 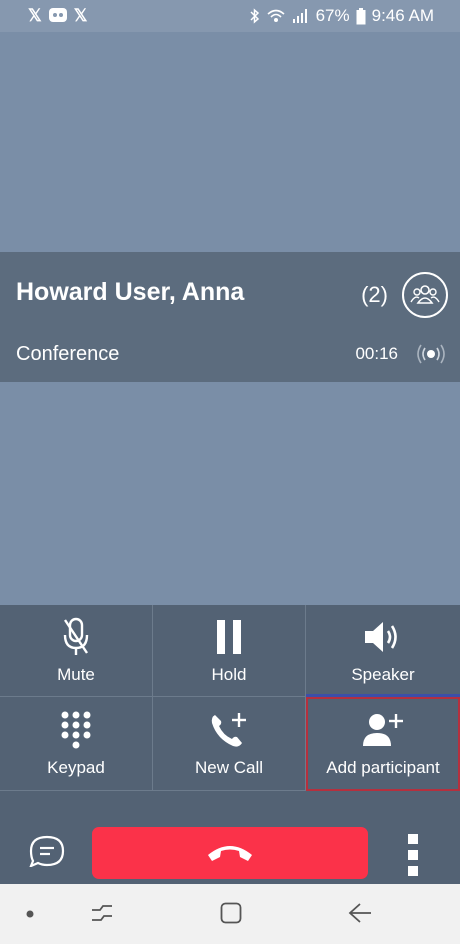 I want to click on status-bar: 𝕏 𝕏 67% 9:46 AM, so click(x=230, y=16).